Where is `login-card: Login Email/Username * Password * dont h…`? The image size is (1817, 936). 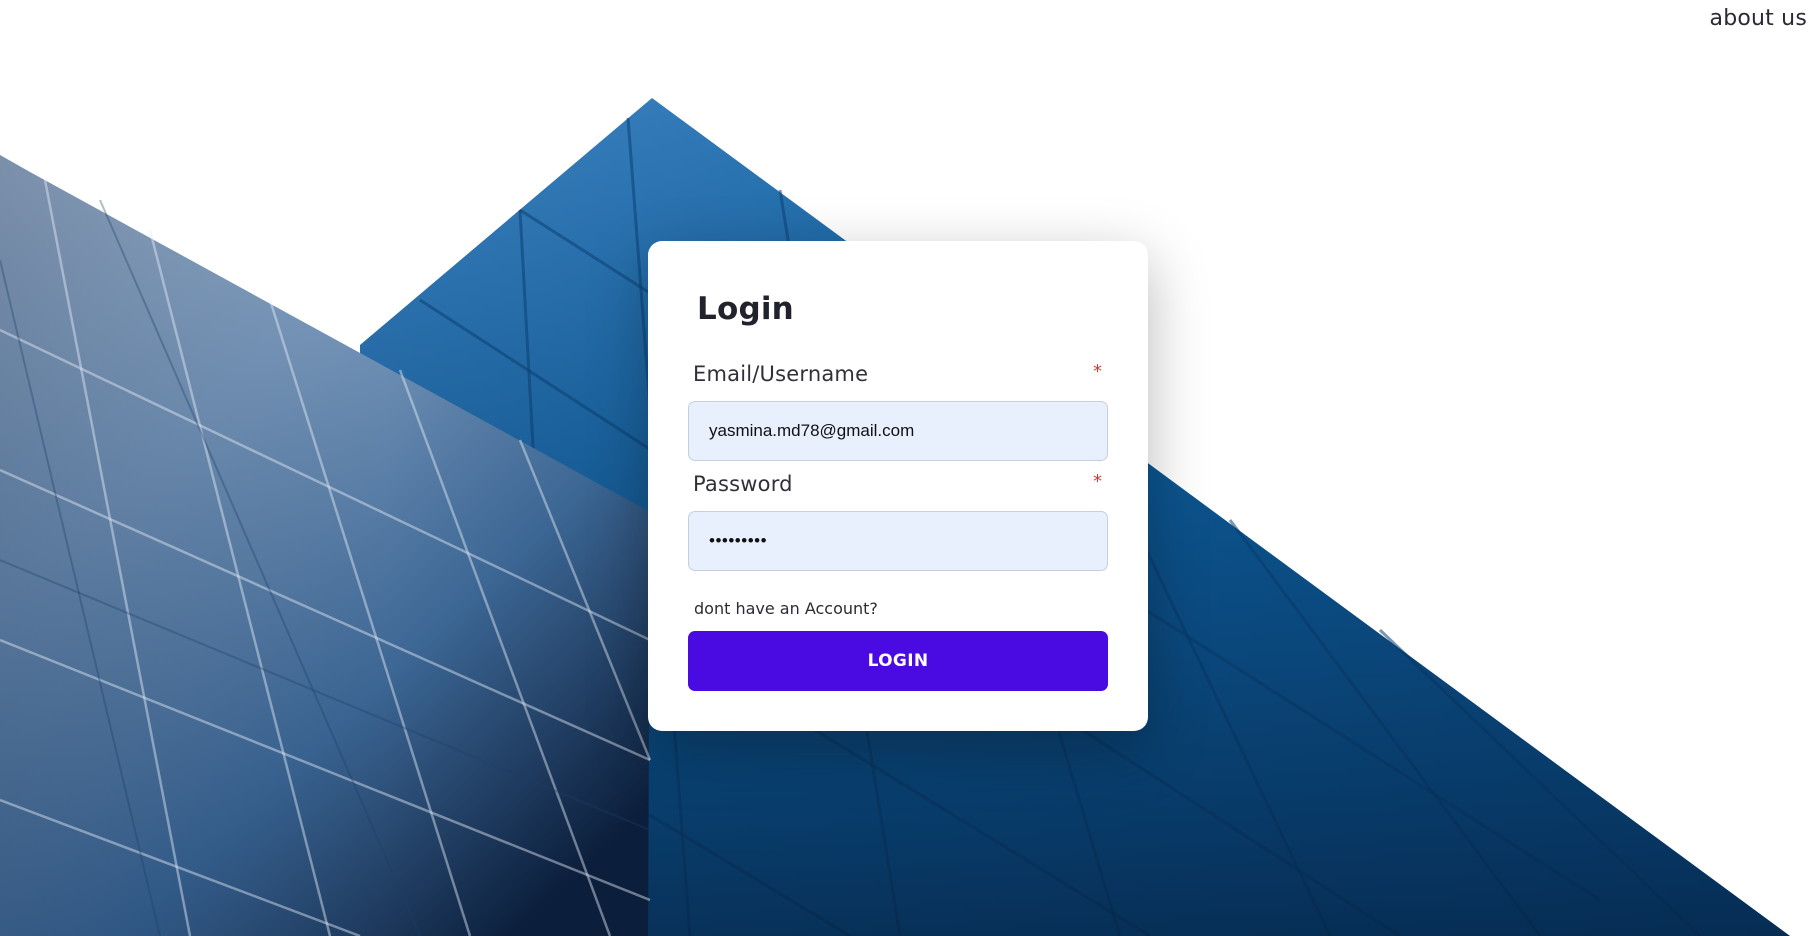
login-card: Login Email/Username * Password * dont h… is located at coordinates (898, 486).